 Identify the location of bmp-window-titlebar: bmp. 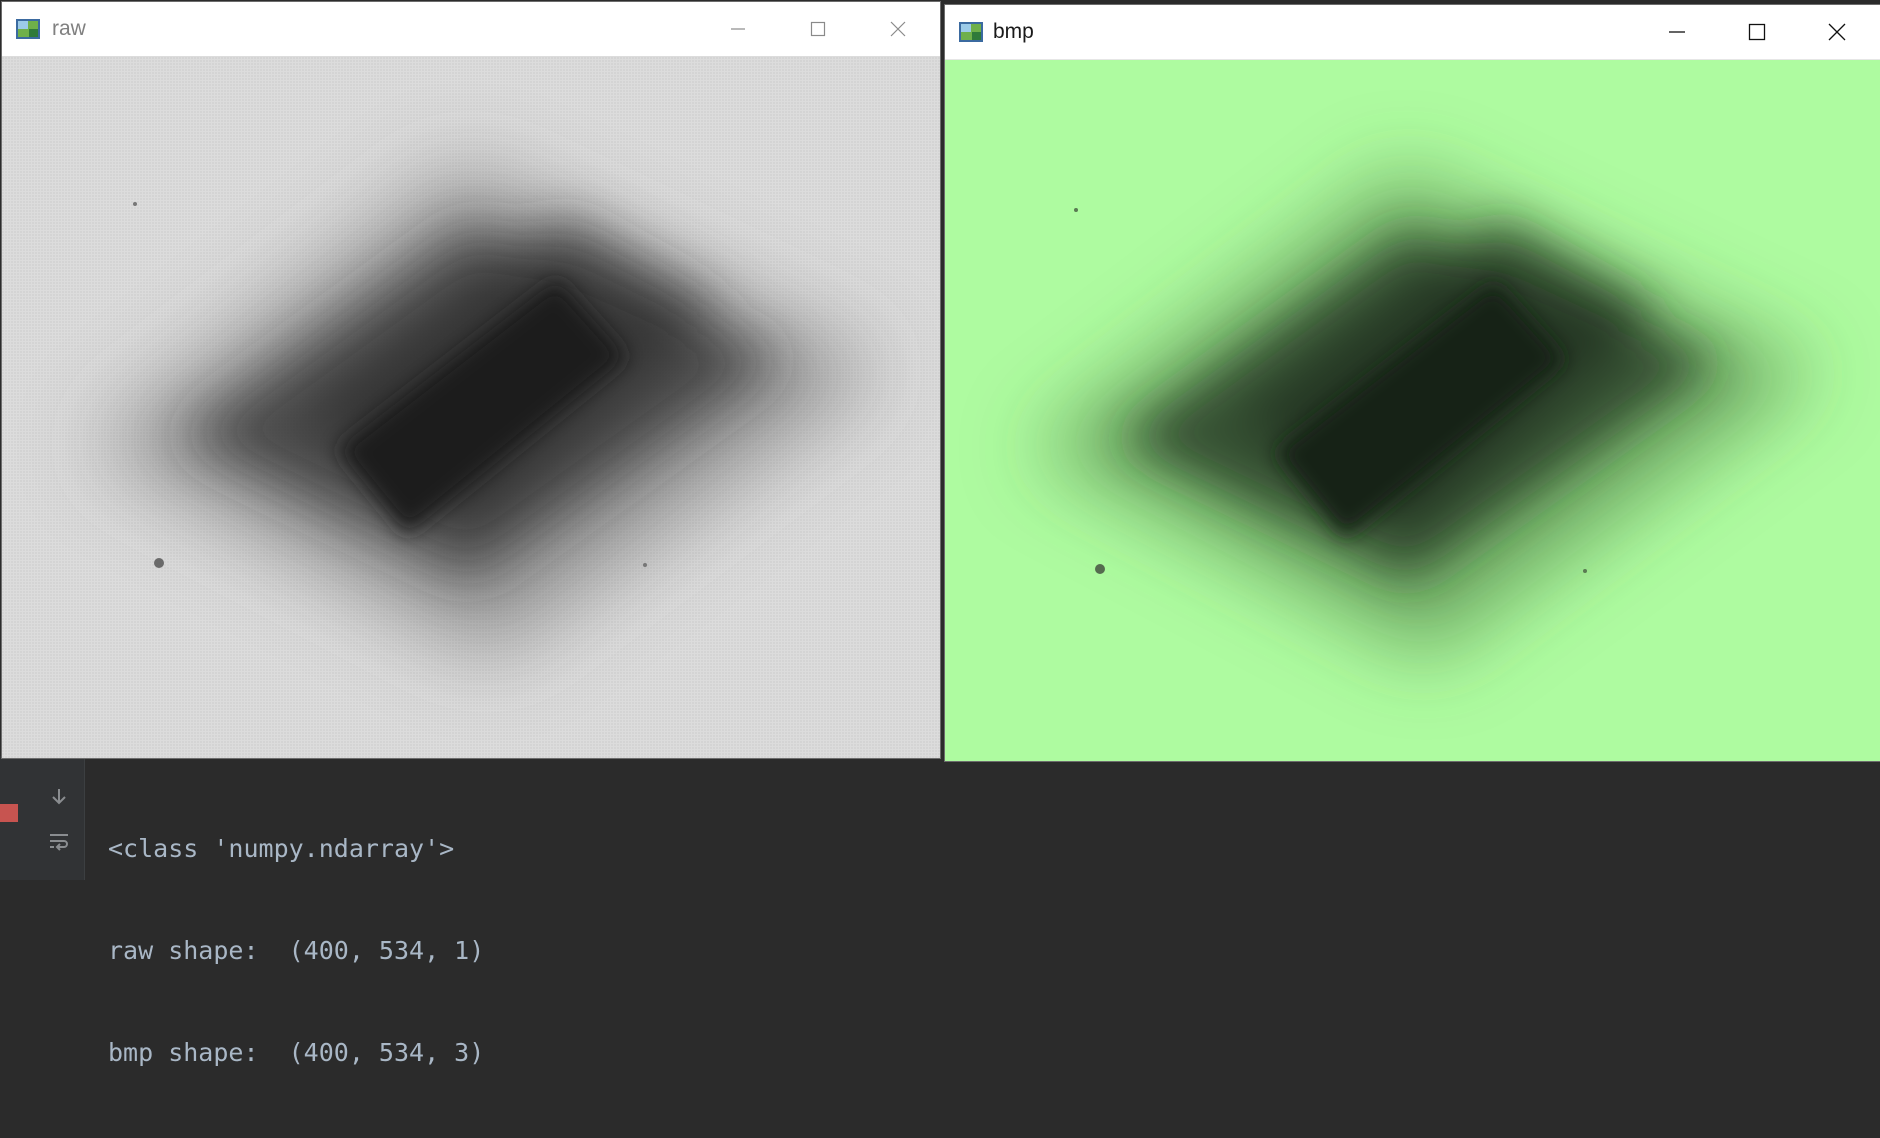
(1412, 32).